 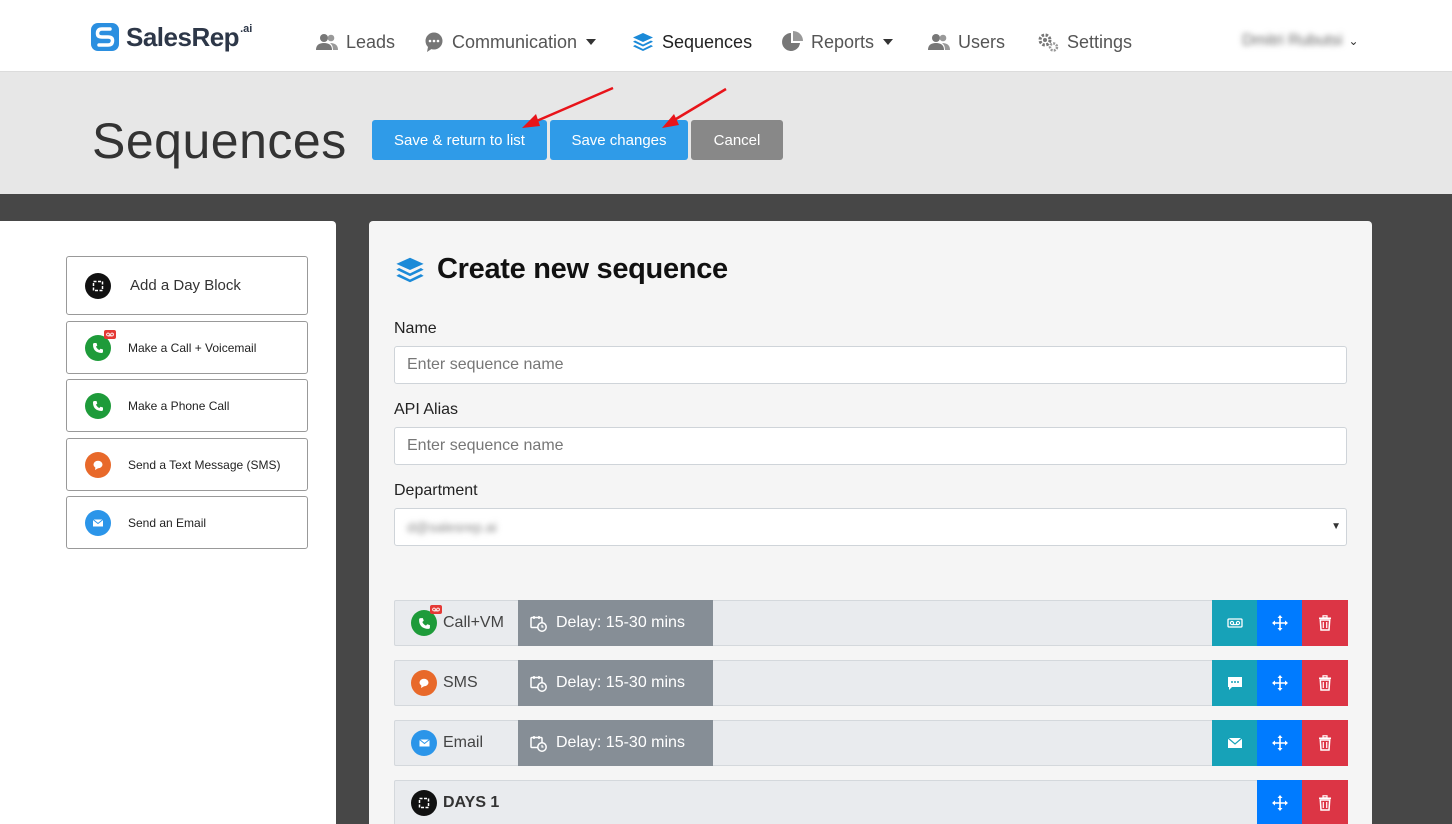 I want to click on sequence-step: Call+VM Delay: 15-30 mins, so click(x=871, y=623).